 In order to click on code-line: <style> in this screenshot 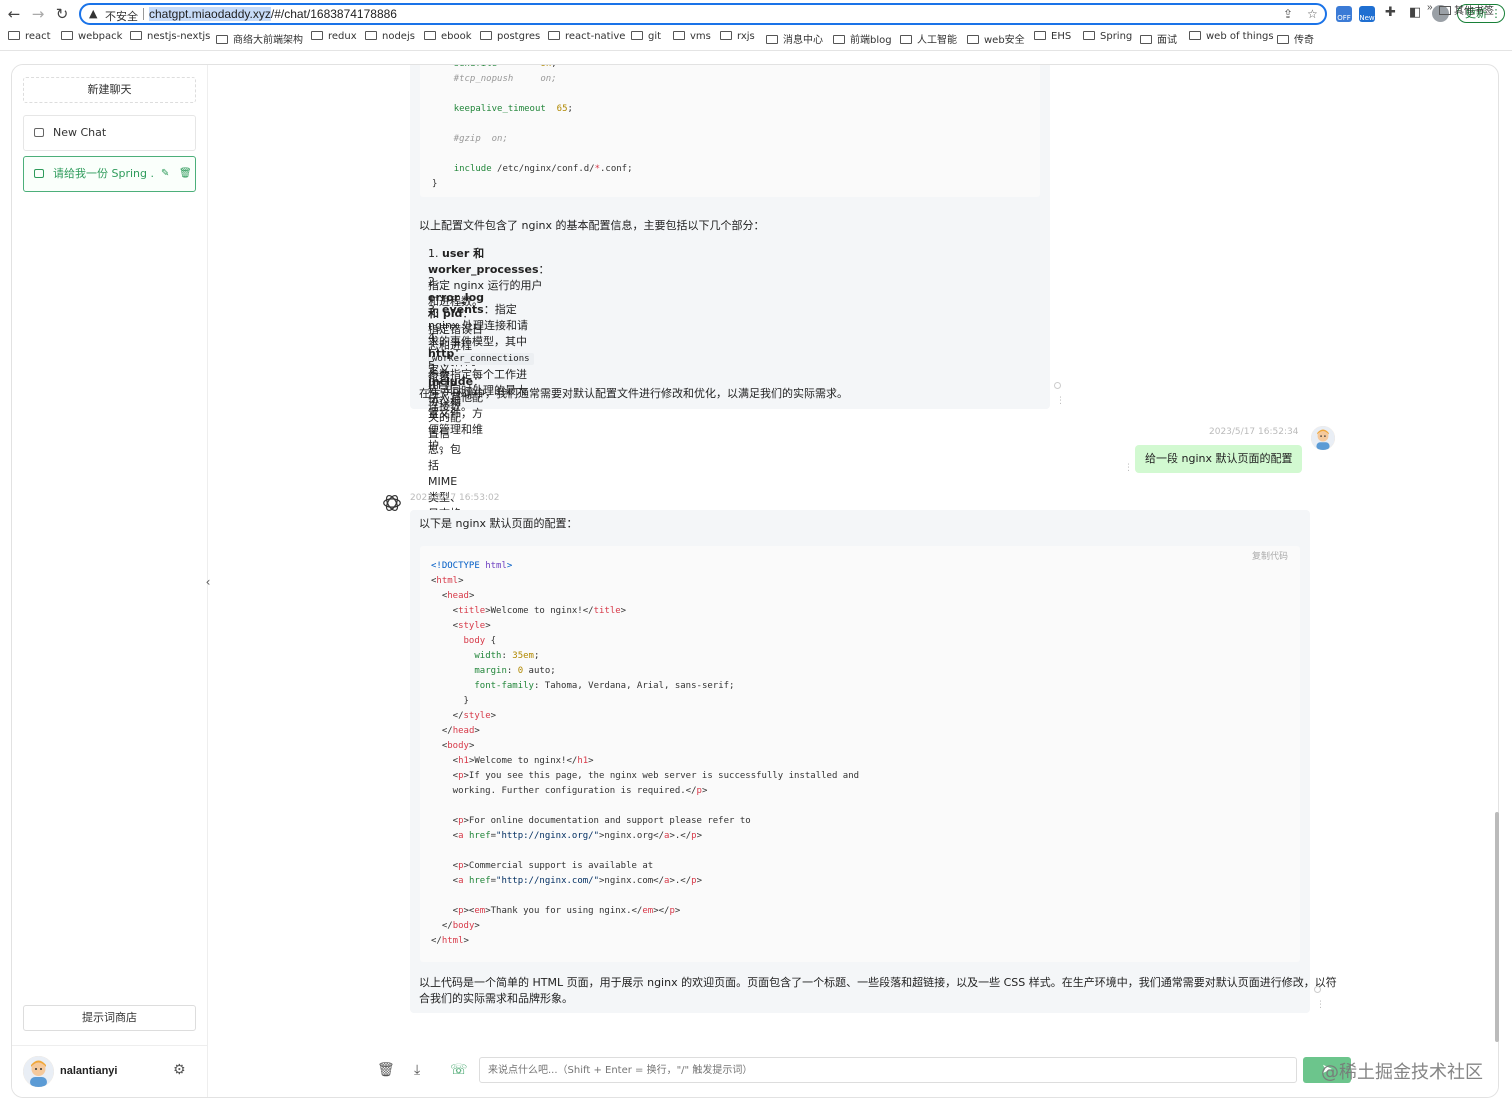, I will do `click(461, 626)`.